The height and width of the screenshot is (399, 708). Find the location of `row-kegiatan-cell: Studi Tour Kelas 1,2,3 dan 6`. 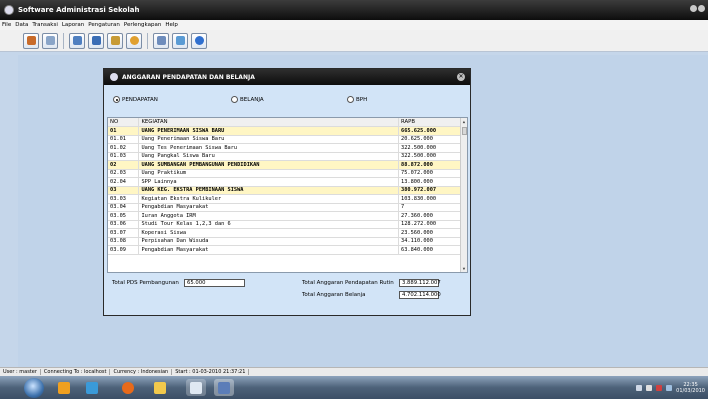

row-kegiatan-cell: Studi Tour Kelas 1,2,3 dan 6 is located at coordinates (269, 224).